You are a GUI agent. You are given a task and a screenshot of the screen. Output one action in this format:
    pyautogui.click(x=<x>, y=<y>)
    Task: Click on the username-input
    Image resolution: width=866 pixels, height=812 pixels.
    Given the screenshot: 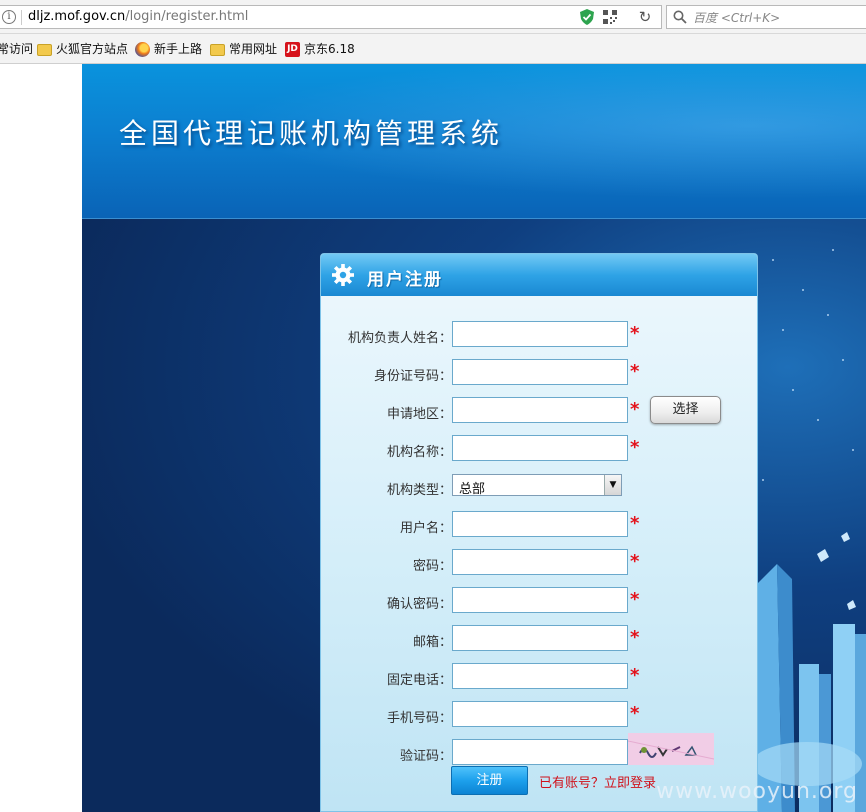 What is the action you would take?
    pyautogui.click(x=540, y=524)
    